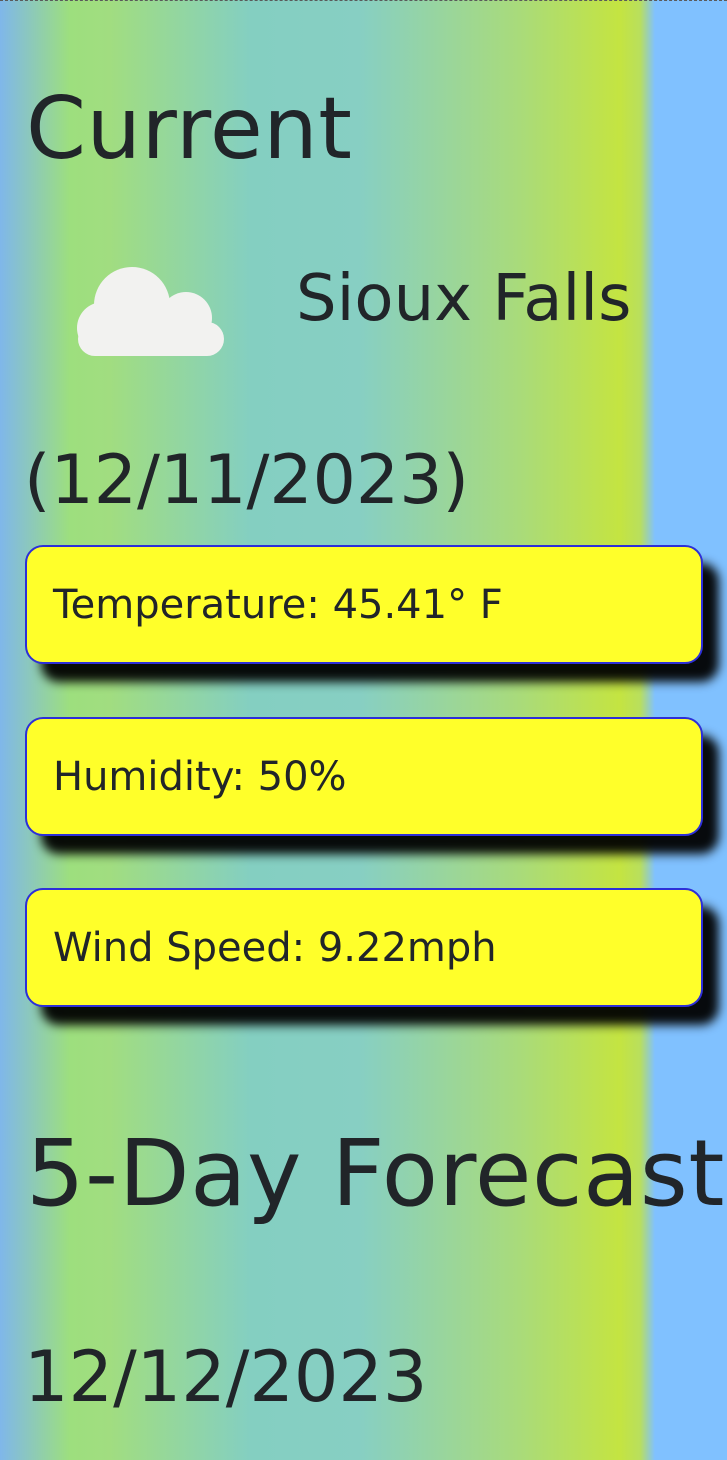 The width and height of the screenshot is (727, 1460). What do you see at coordinates (226, 1377) in the screenshot?
I see `forecast-day-date: 12/12/2023` at bounding box center [226, 1377].